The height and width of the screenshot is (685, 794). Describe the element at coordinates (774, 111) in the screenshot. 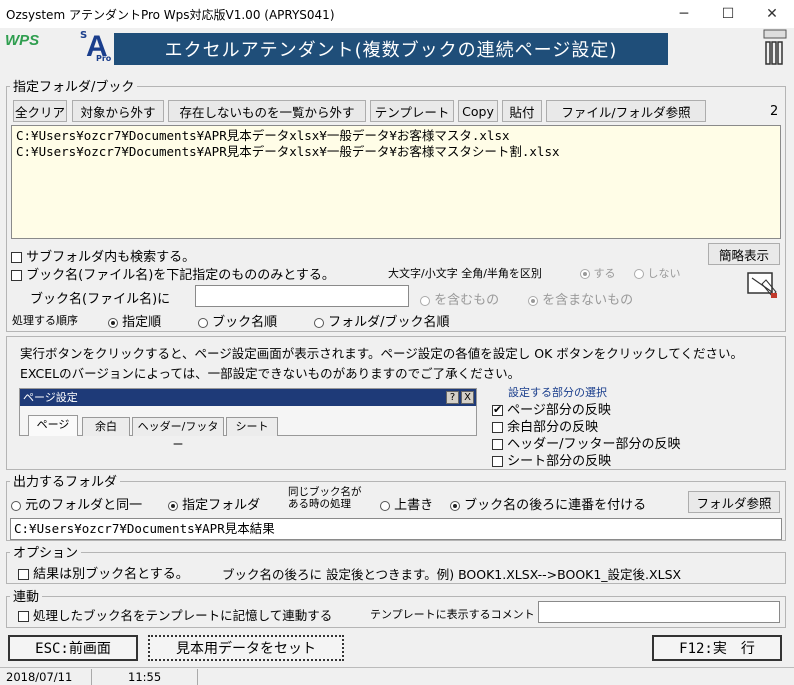

I see `file-count: 2` at that location.